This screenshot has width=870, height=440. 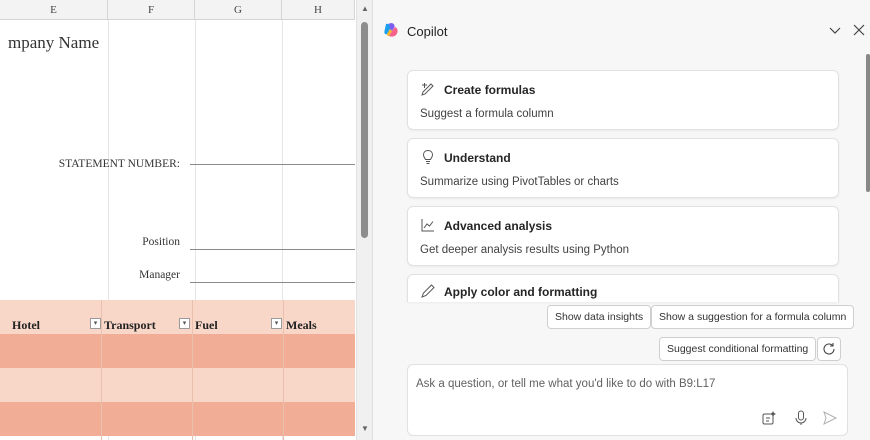 I want to click on card-create-formulas: Create formulas Suggest a formula column, so click(x=623, y=100).